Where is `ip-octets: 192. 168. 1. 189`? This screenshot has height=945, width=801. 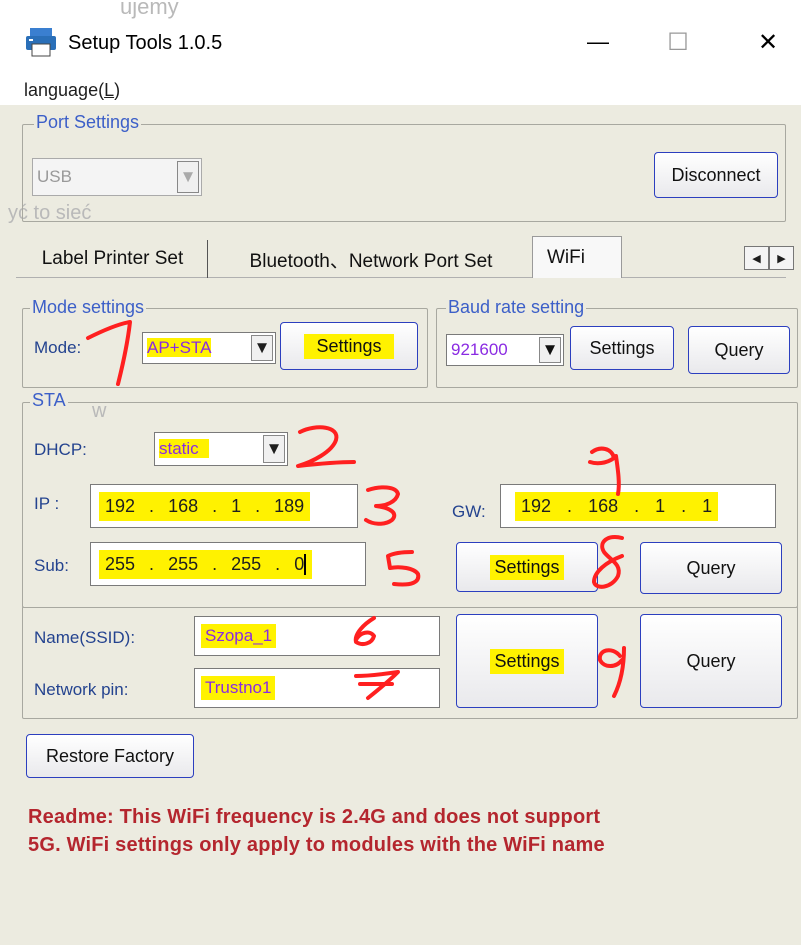 ip-octets: 192. 168. 1. 189 is located at coordinates (205, 506).